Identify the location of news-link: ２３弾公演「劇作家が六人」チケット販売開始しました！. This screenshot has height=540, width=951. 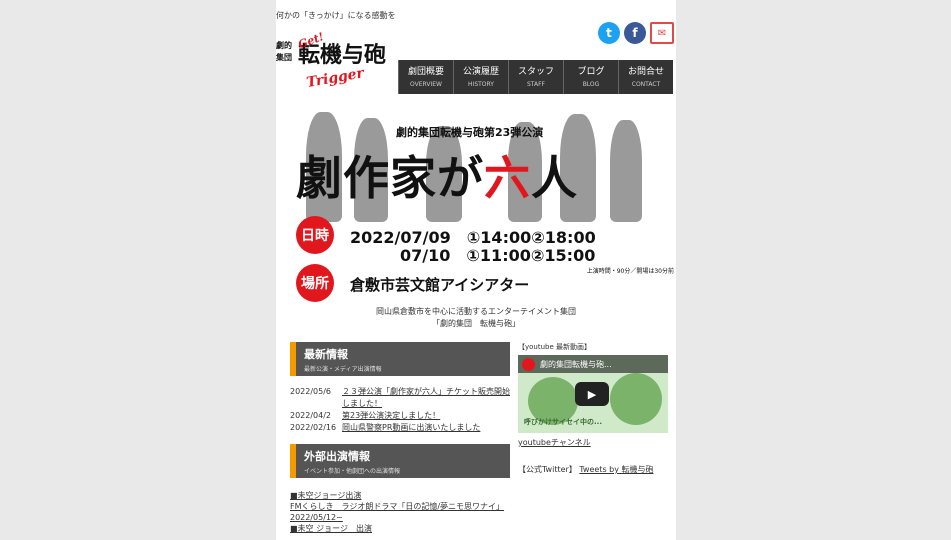
(426, 398).